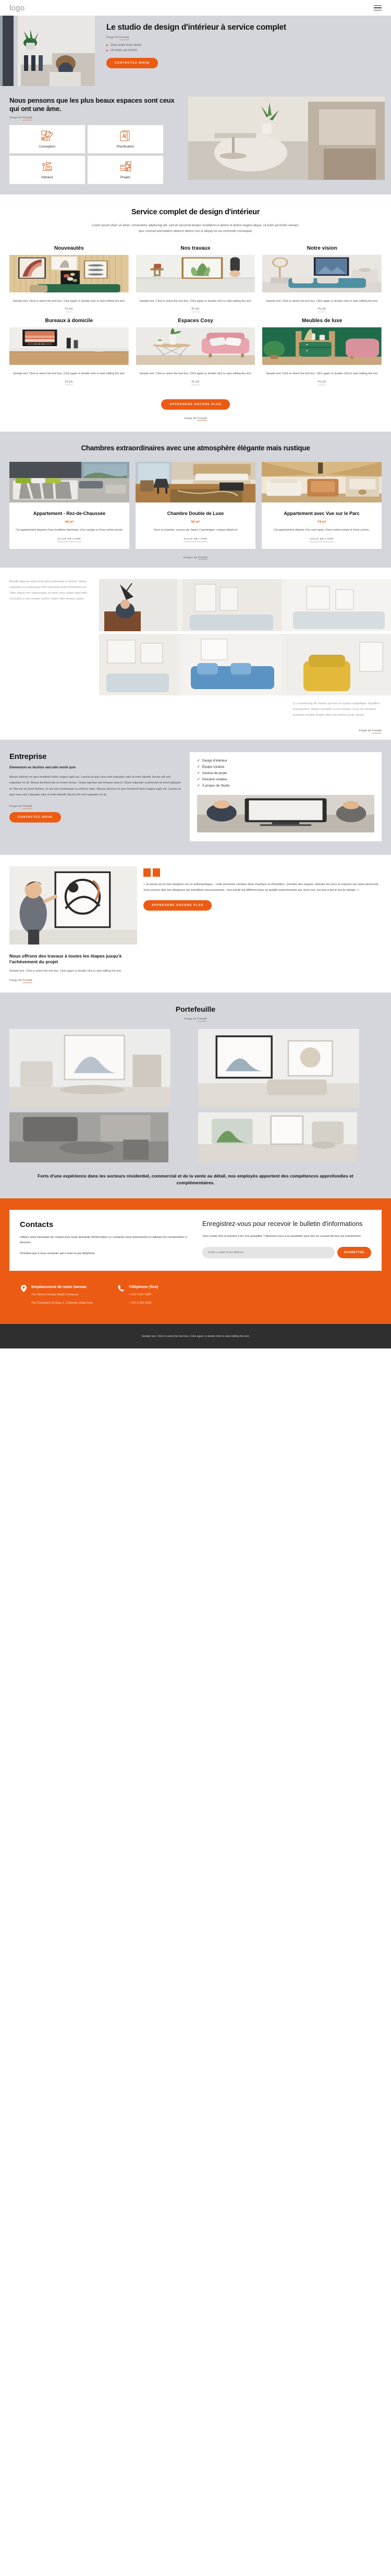 This screenshot has height=2576, width=391. What do you see at coordinates (289, 140) in the screenshot?
I see `philosophy-image` at bounding box center [289, 140].